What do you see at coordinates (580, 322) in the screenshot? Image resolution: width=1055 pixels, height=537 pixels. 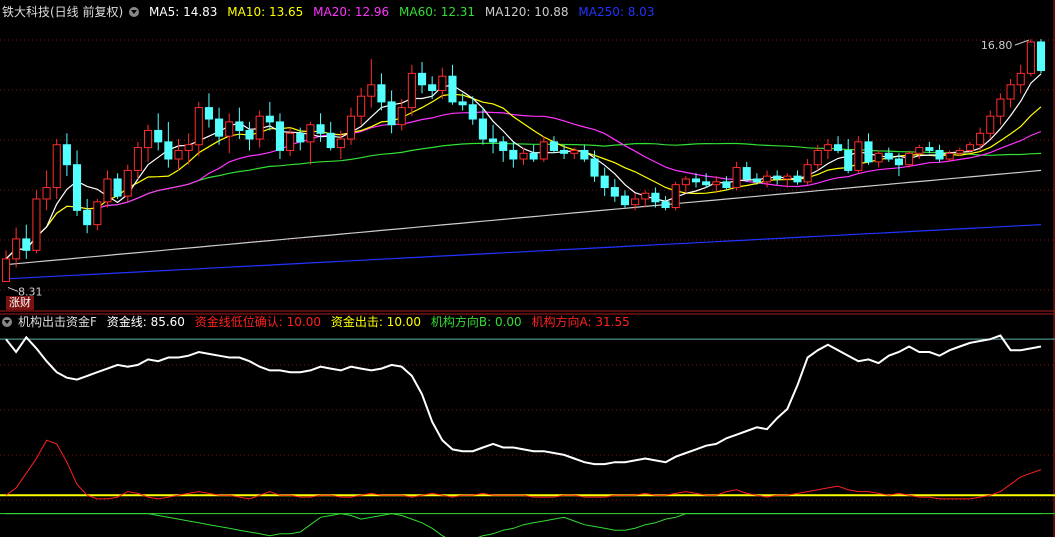 I see `inst-a-label: 机构方向A: 31.55` at bounding box center [580, 322].